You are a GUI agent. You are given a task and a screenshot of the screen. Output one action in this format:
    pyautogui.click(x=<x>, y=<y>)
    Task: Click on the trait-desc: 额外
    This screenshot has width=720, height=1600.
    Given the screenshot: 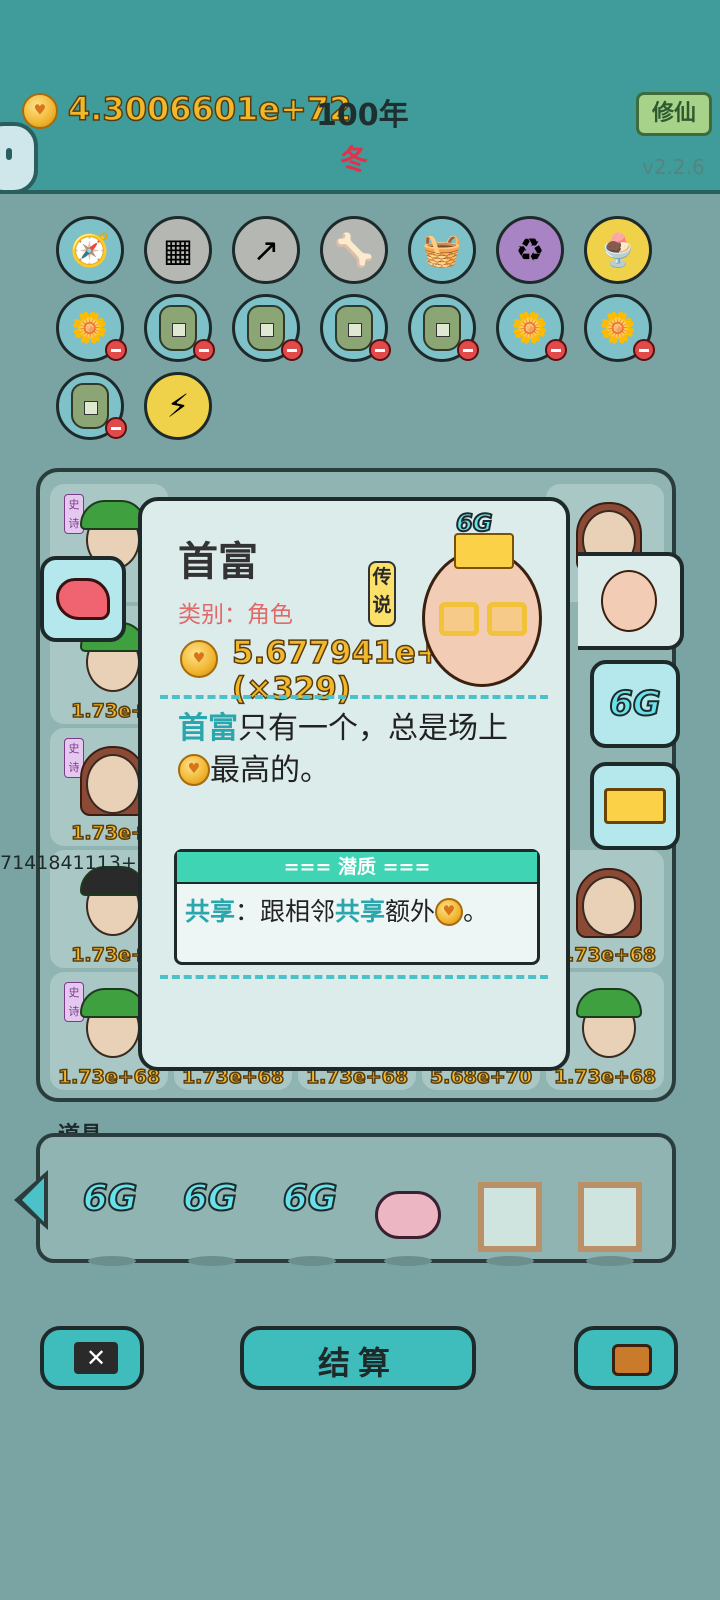 What is the action you would take?
    pyautogui.click(x=410, y=911)
    